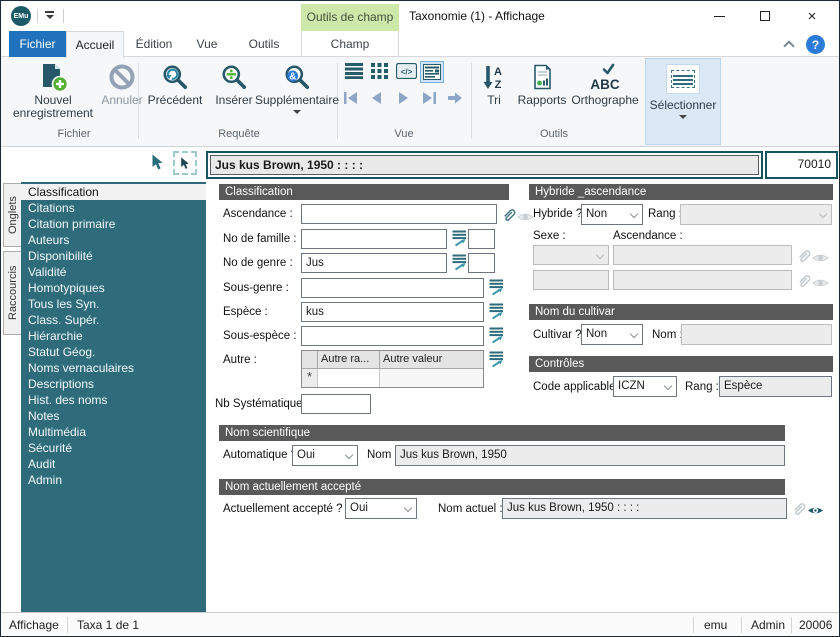  Describe the element at coordinates (37, 44) in the screenshot. I see `tab-fichier: Fichier` at that location.